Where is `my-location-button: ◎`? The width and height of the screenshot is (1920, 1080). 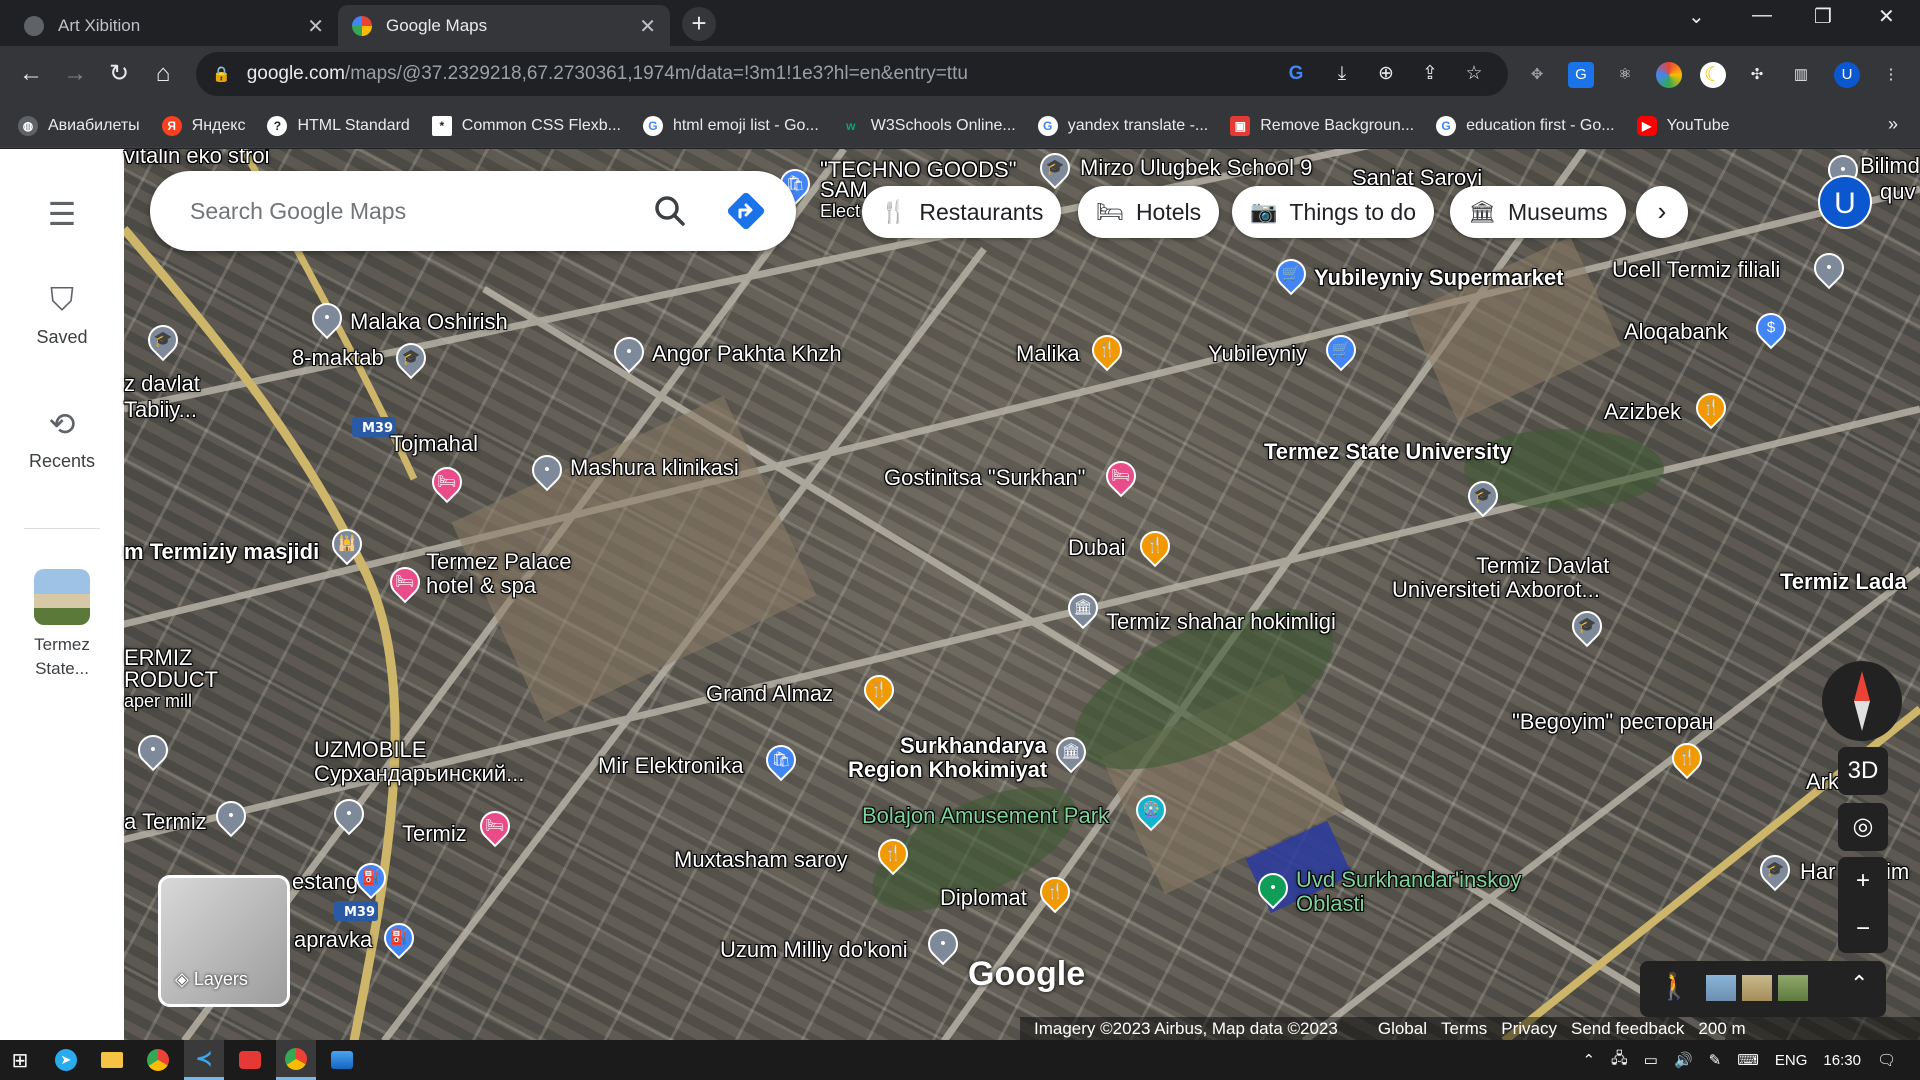 my-location-button: ◎ is located at coordinates (1863, 827).